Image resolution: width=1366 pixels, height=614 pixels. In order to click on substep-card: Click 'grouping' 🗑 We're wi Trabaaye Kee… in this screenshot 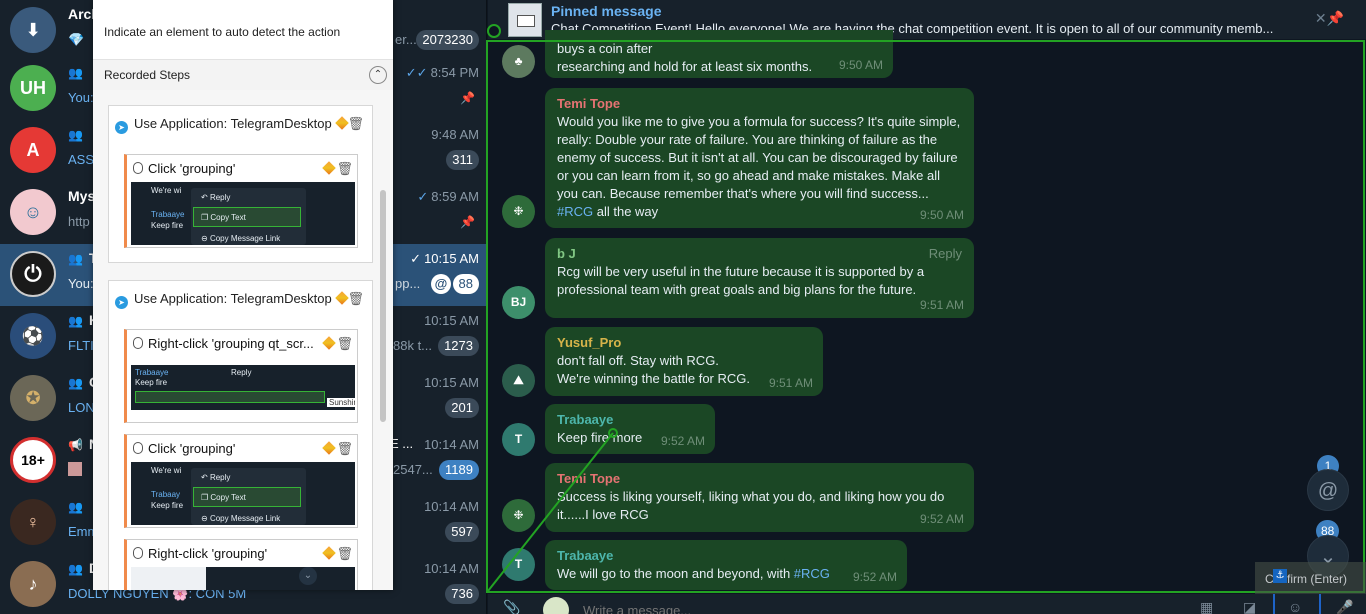, I will do `click(241, 201)`.